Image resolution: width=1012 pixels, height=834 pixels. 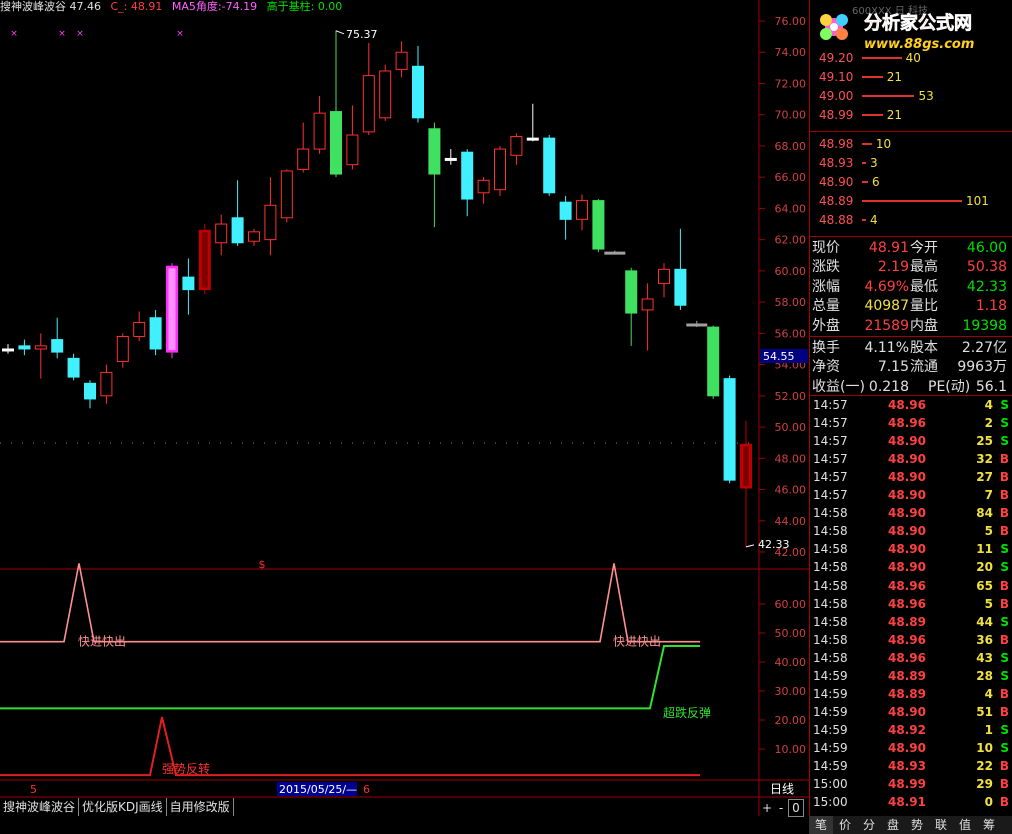 I want to click on cursor-price-label: 54.55, so click(x=779, y=356).